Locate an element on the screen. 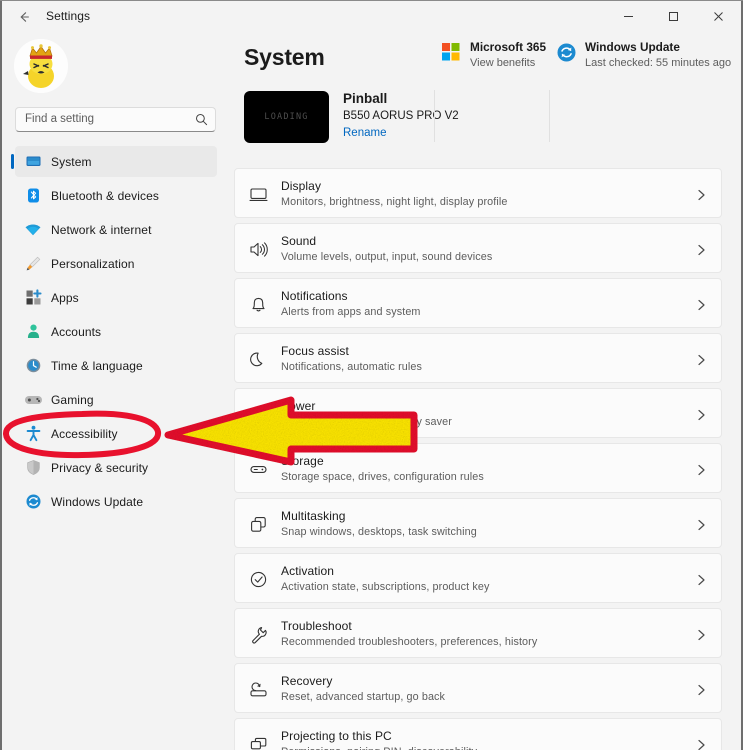  sidebar-item-label: Network & internet is located at coordinates (101, 229).